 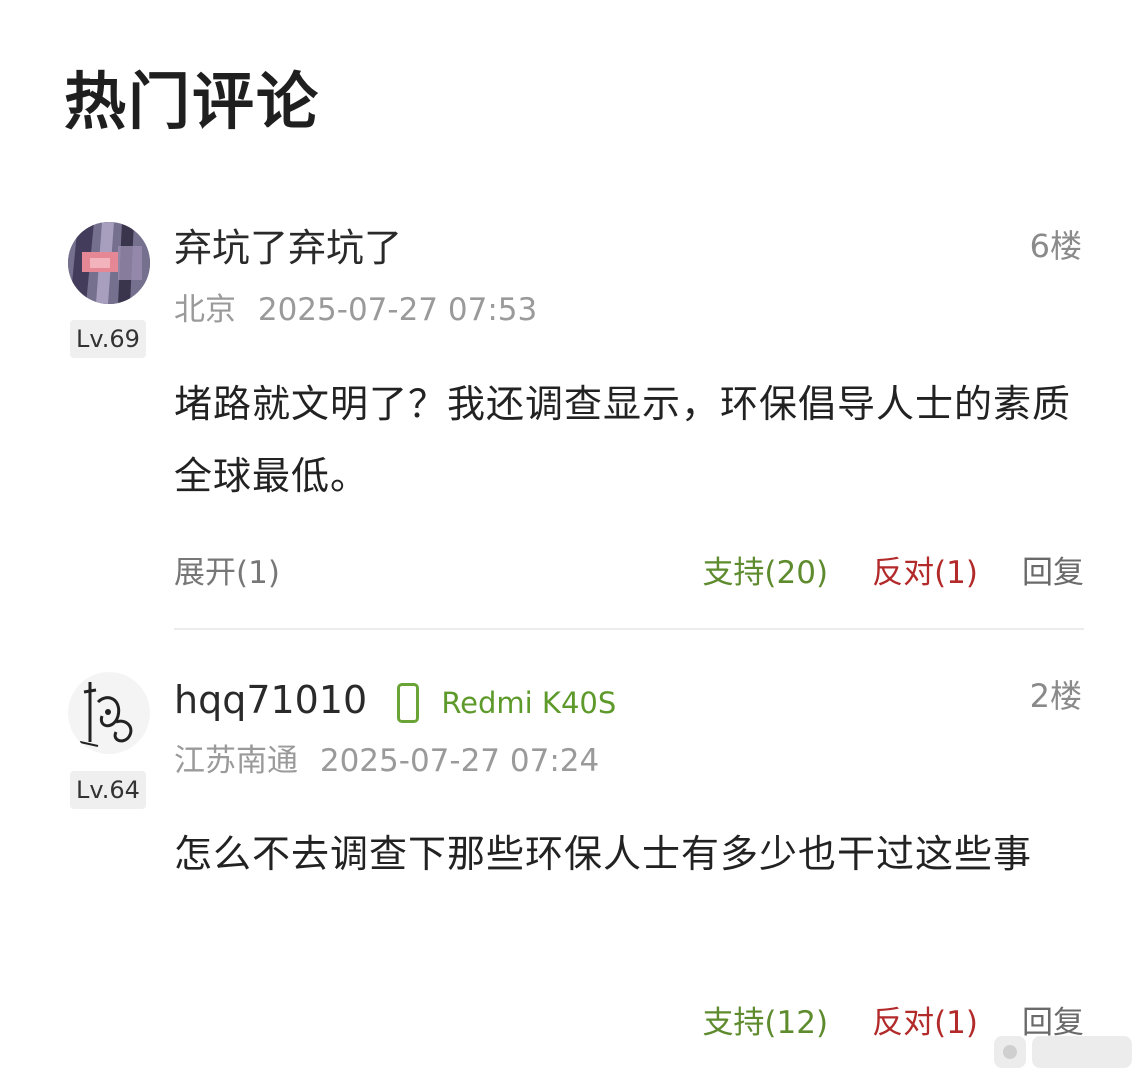 I want to click on comment-meta: 北京 2025-07-27 07:53, so click(x=355, y=310).